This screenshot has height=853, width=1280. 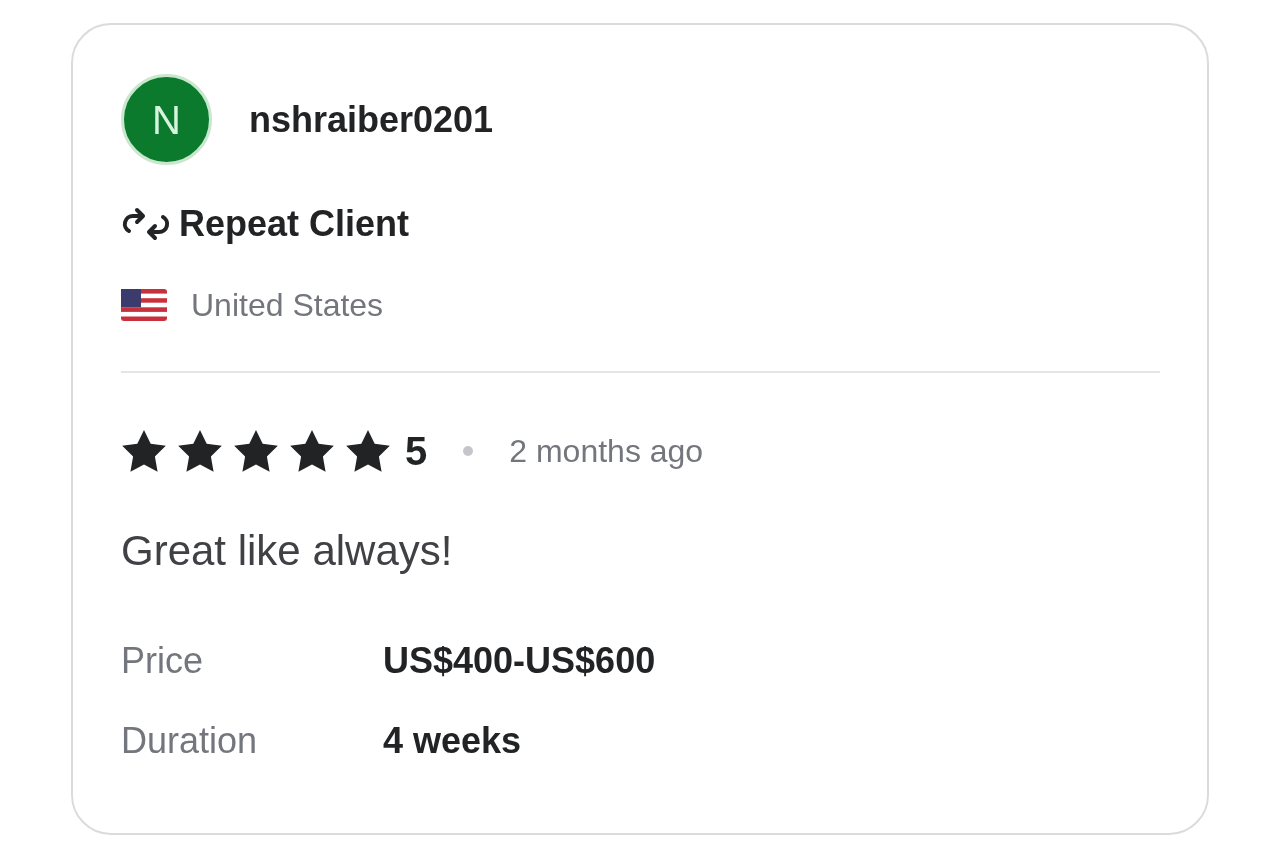 What do you see at coordinates (144, 305) in the screenshot?
I see `flag-icon` at bounding box center [144, 305].